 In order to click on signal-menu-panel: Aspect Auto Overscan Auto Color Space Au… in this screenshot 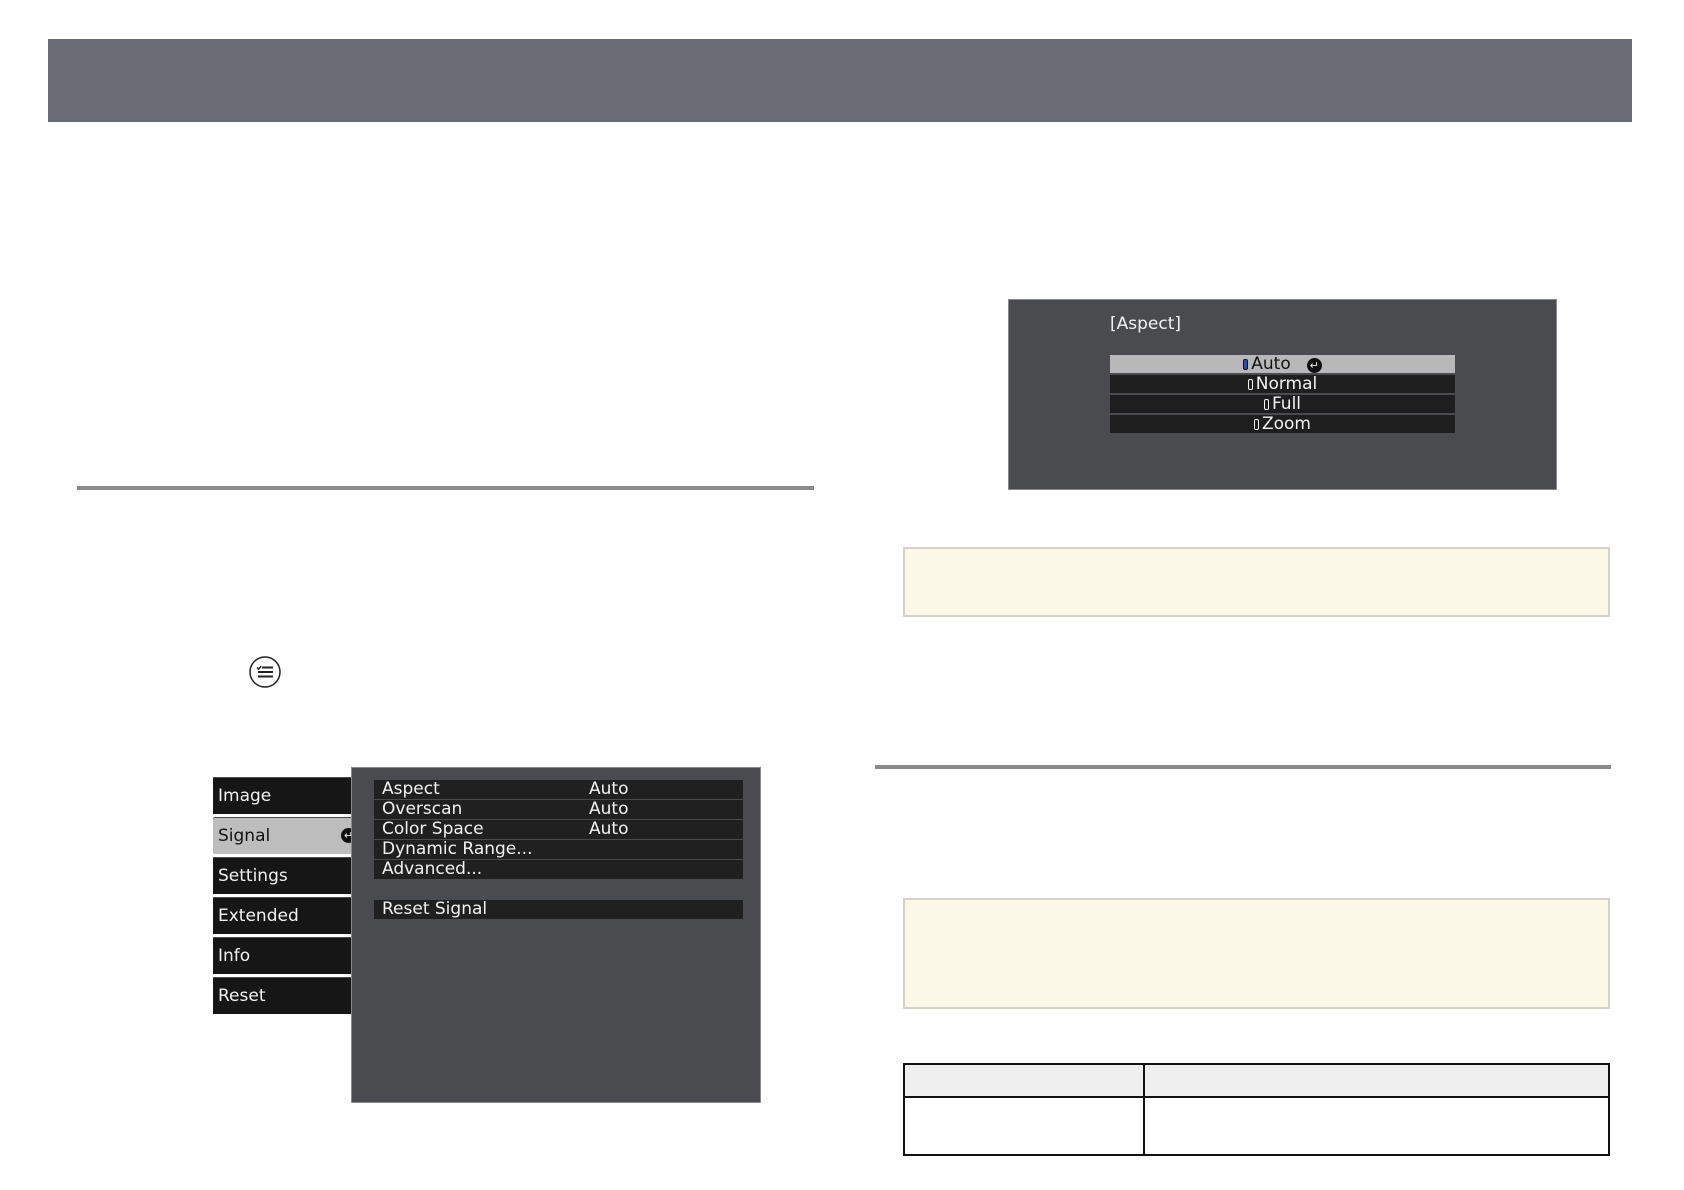, I will do `click(556, 935)`.